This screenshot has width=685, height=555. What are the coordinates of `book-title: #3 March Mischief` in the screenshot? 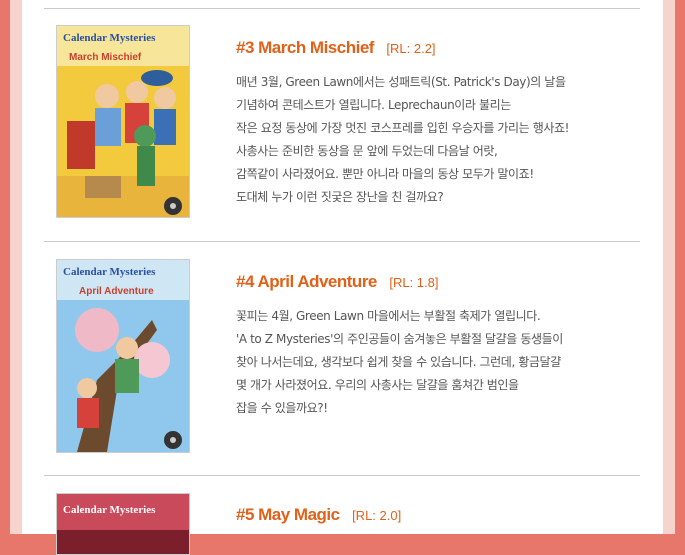 It's located at (305, 47).